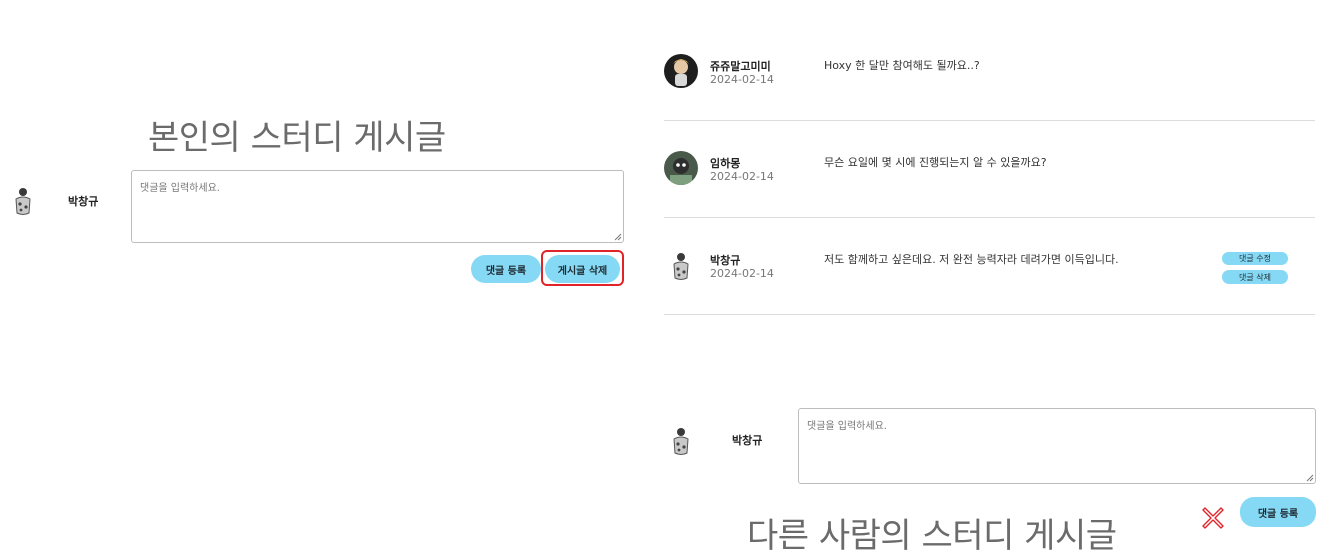 The width and height of the screenshot is (1325, 557). I want to click on comment-text: 저도 함께하고 싶은데요. 저 완전 능력자라 데려가면 이득입니다., so click(971, 259).